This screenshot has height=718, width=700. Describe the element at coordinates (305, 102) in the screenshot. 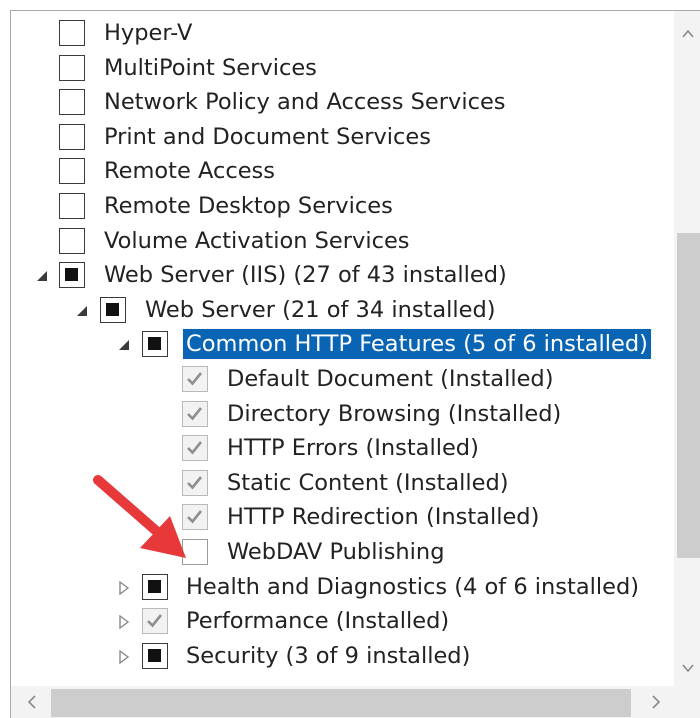

I see `tree-item-label: Network Policy and Access Services` at that location.